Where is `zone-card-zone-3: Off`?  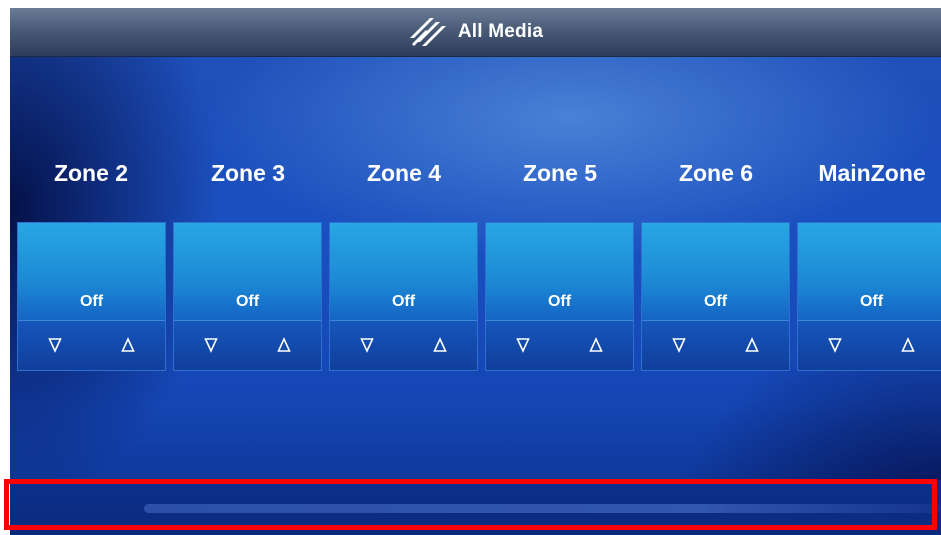 zone-card-zone-3: Off is located at coordinates (247, 296).